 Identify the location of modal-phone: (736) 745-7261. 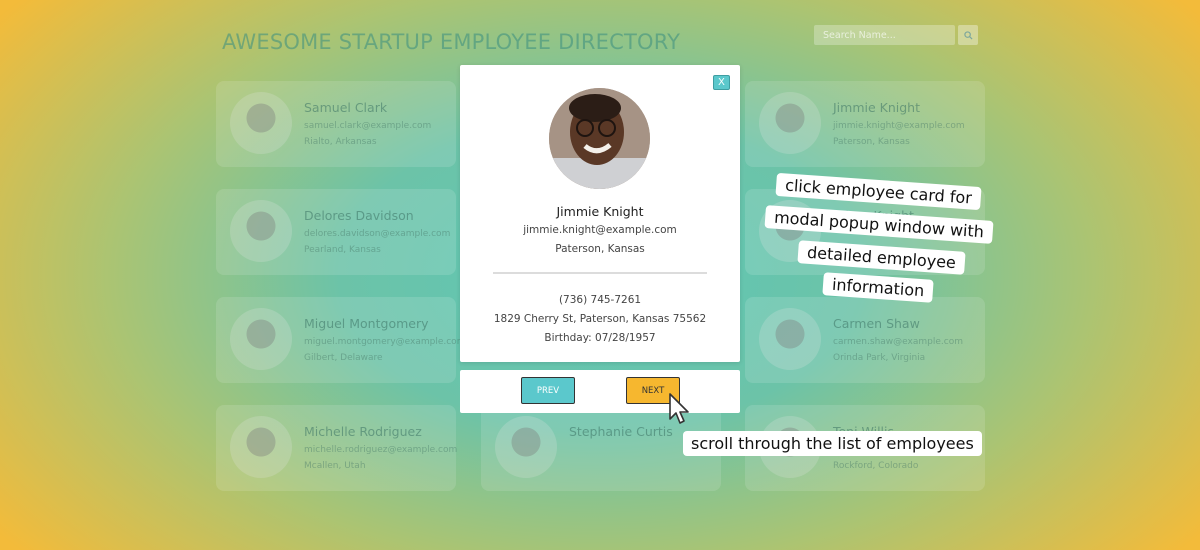
(600, 300).